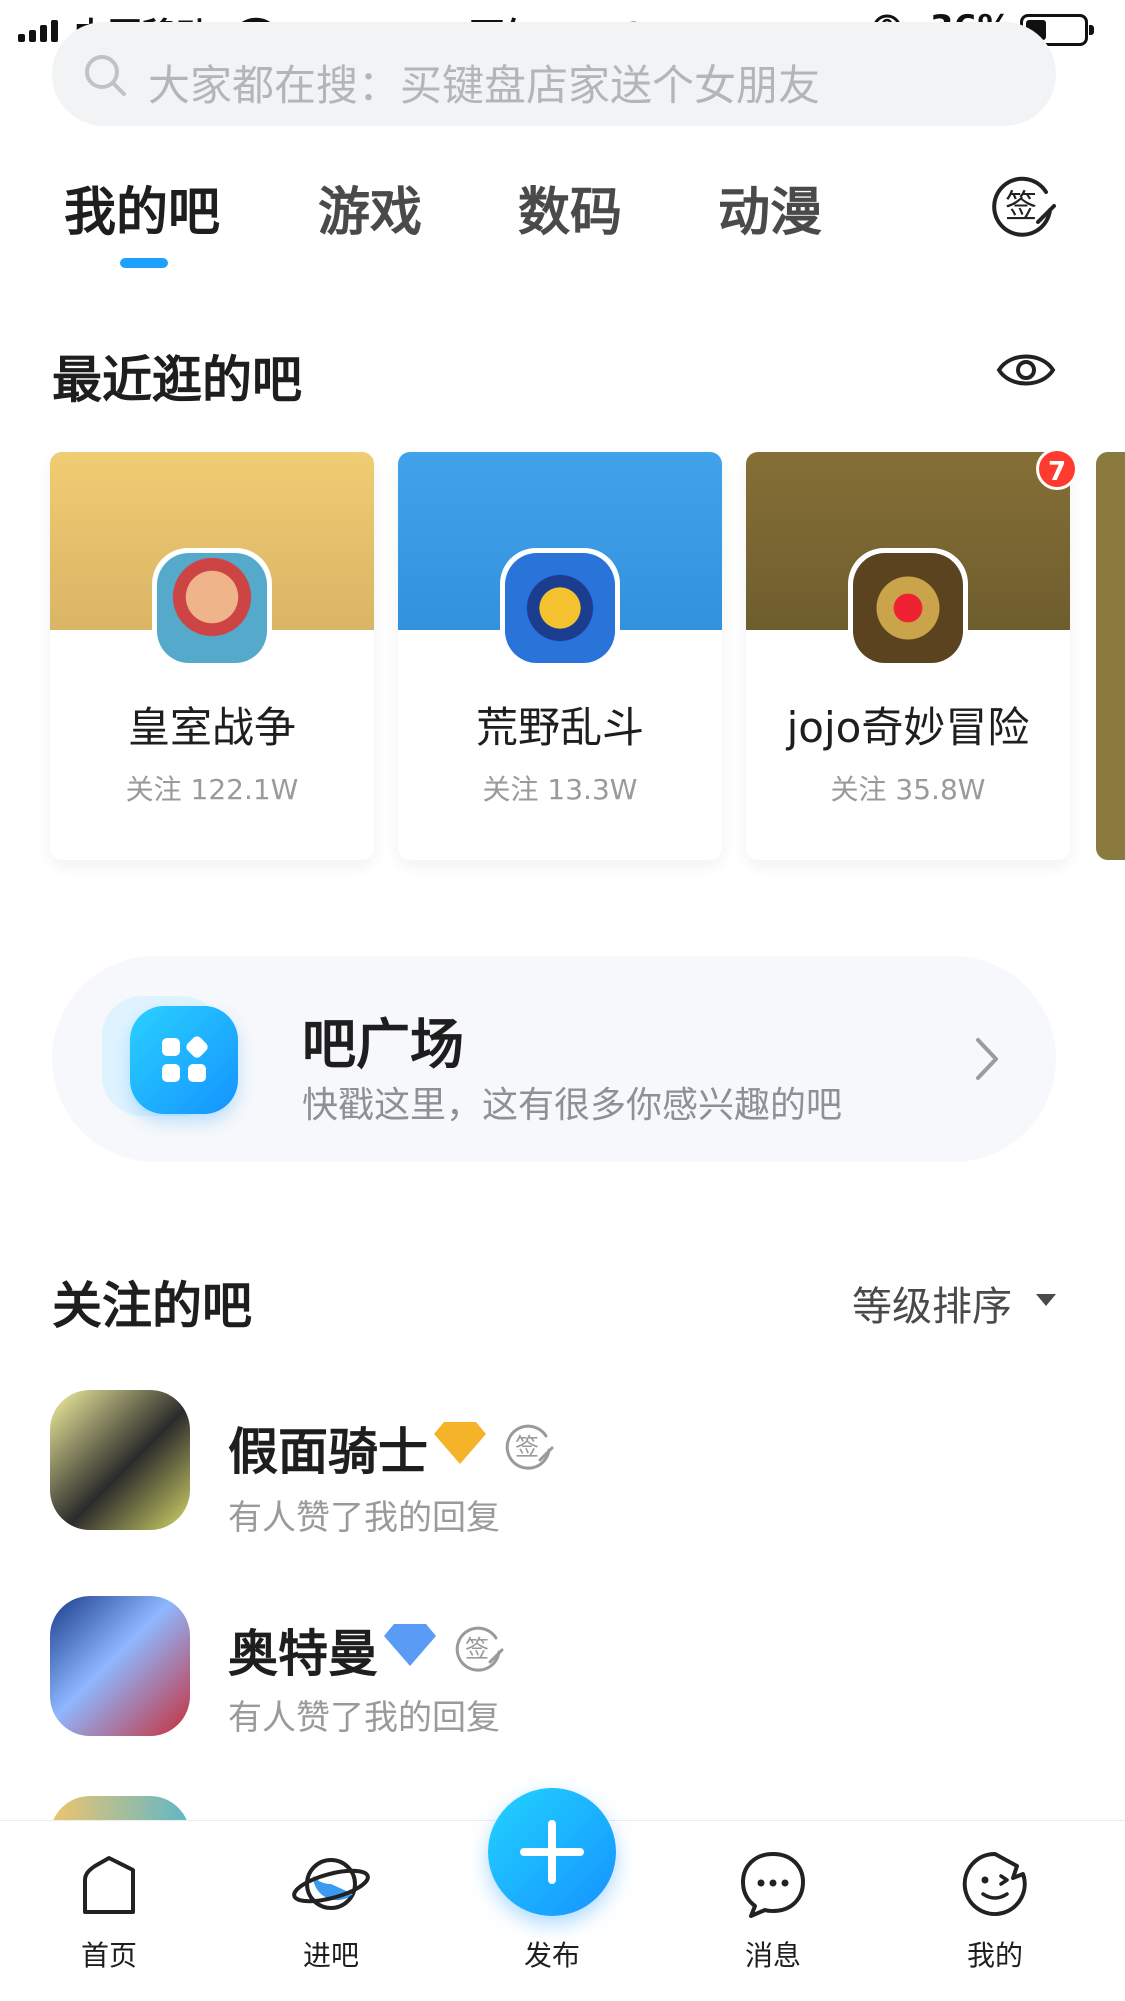  I want to click on planet-icon, so click(331, 1884).